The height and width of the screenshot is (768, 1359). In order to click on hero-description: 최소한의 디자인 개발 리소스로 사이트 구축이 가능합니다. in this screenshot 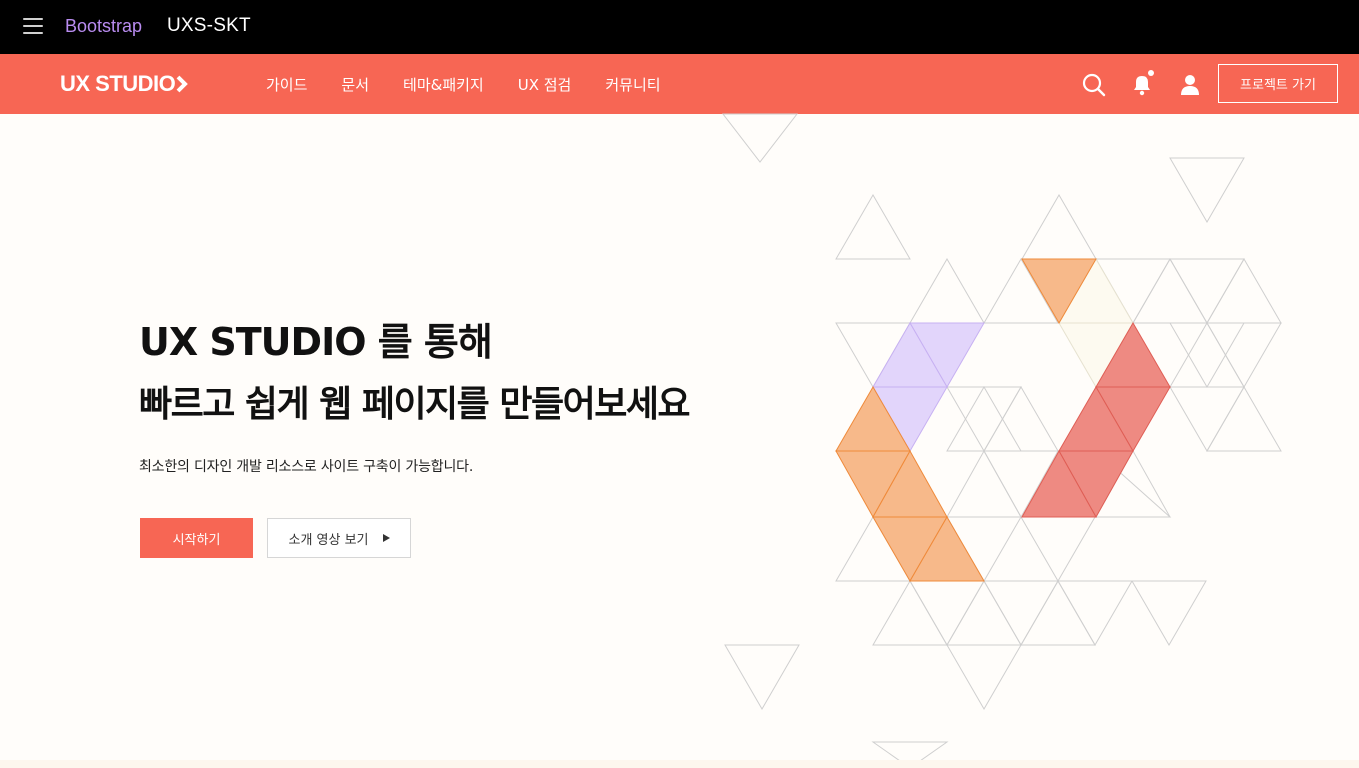, I will do `click(306, 467)`.